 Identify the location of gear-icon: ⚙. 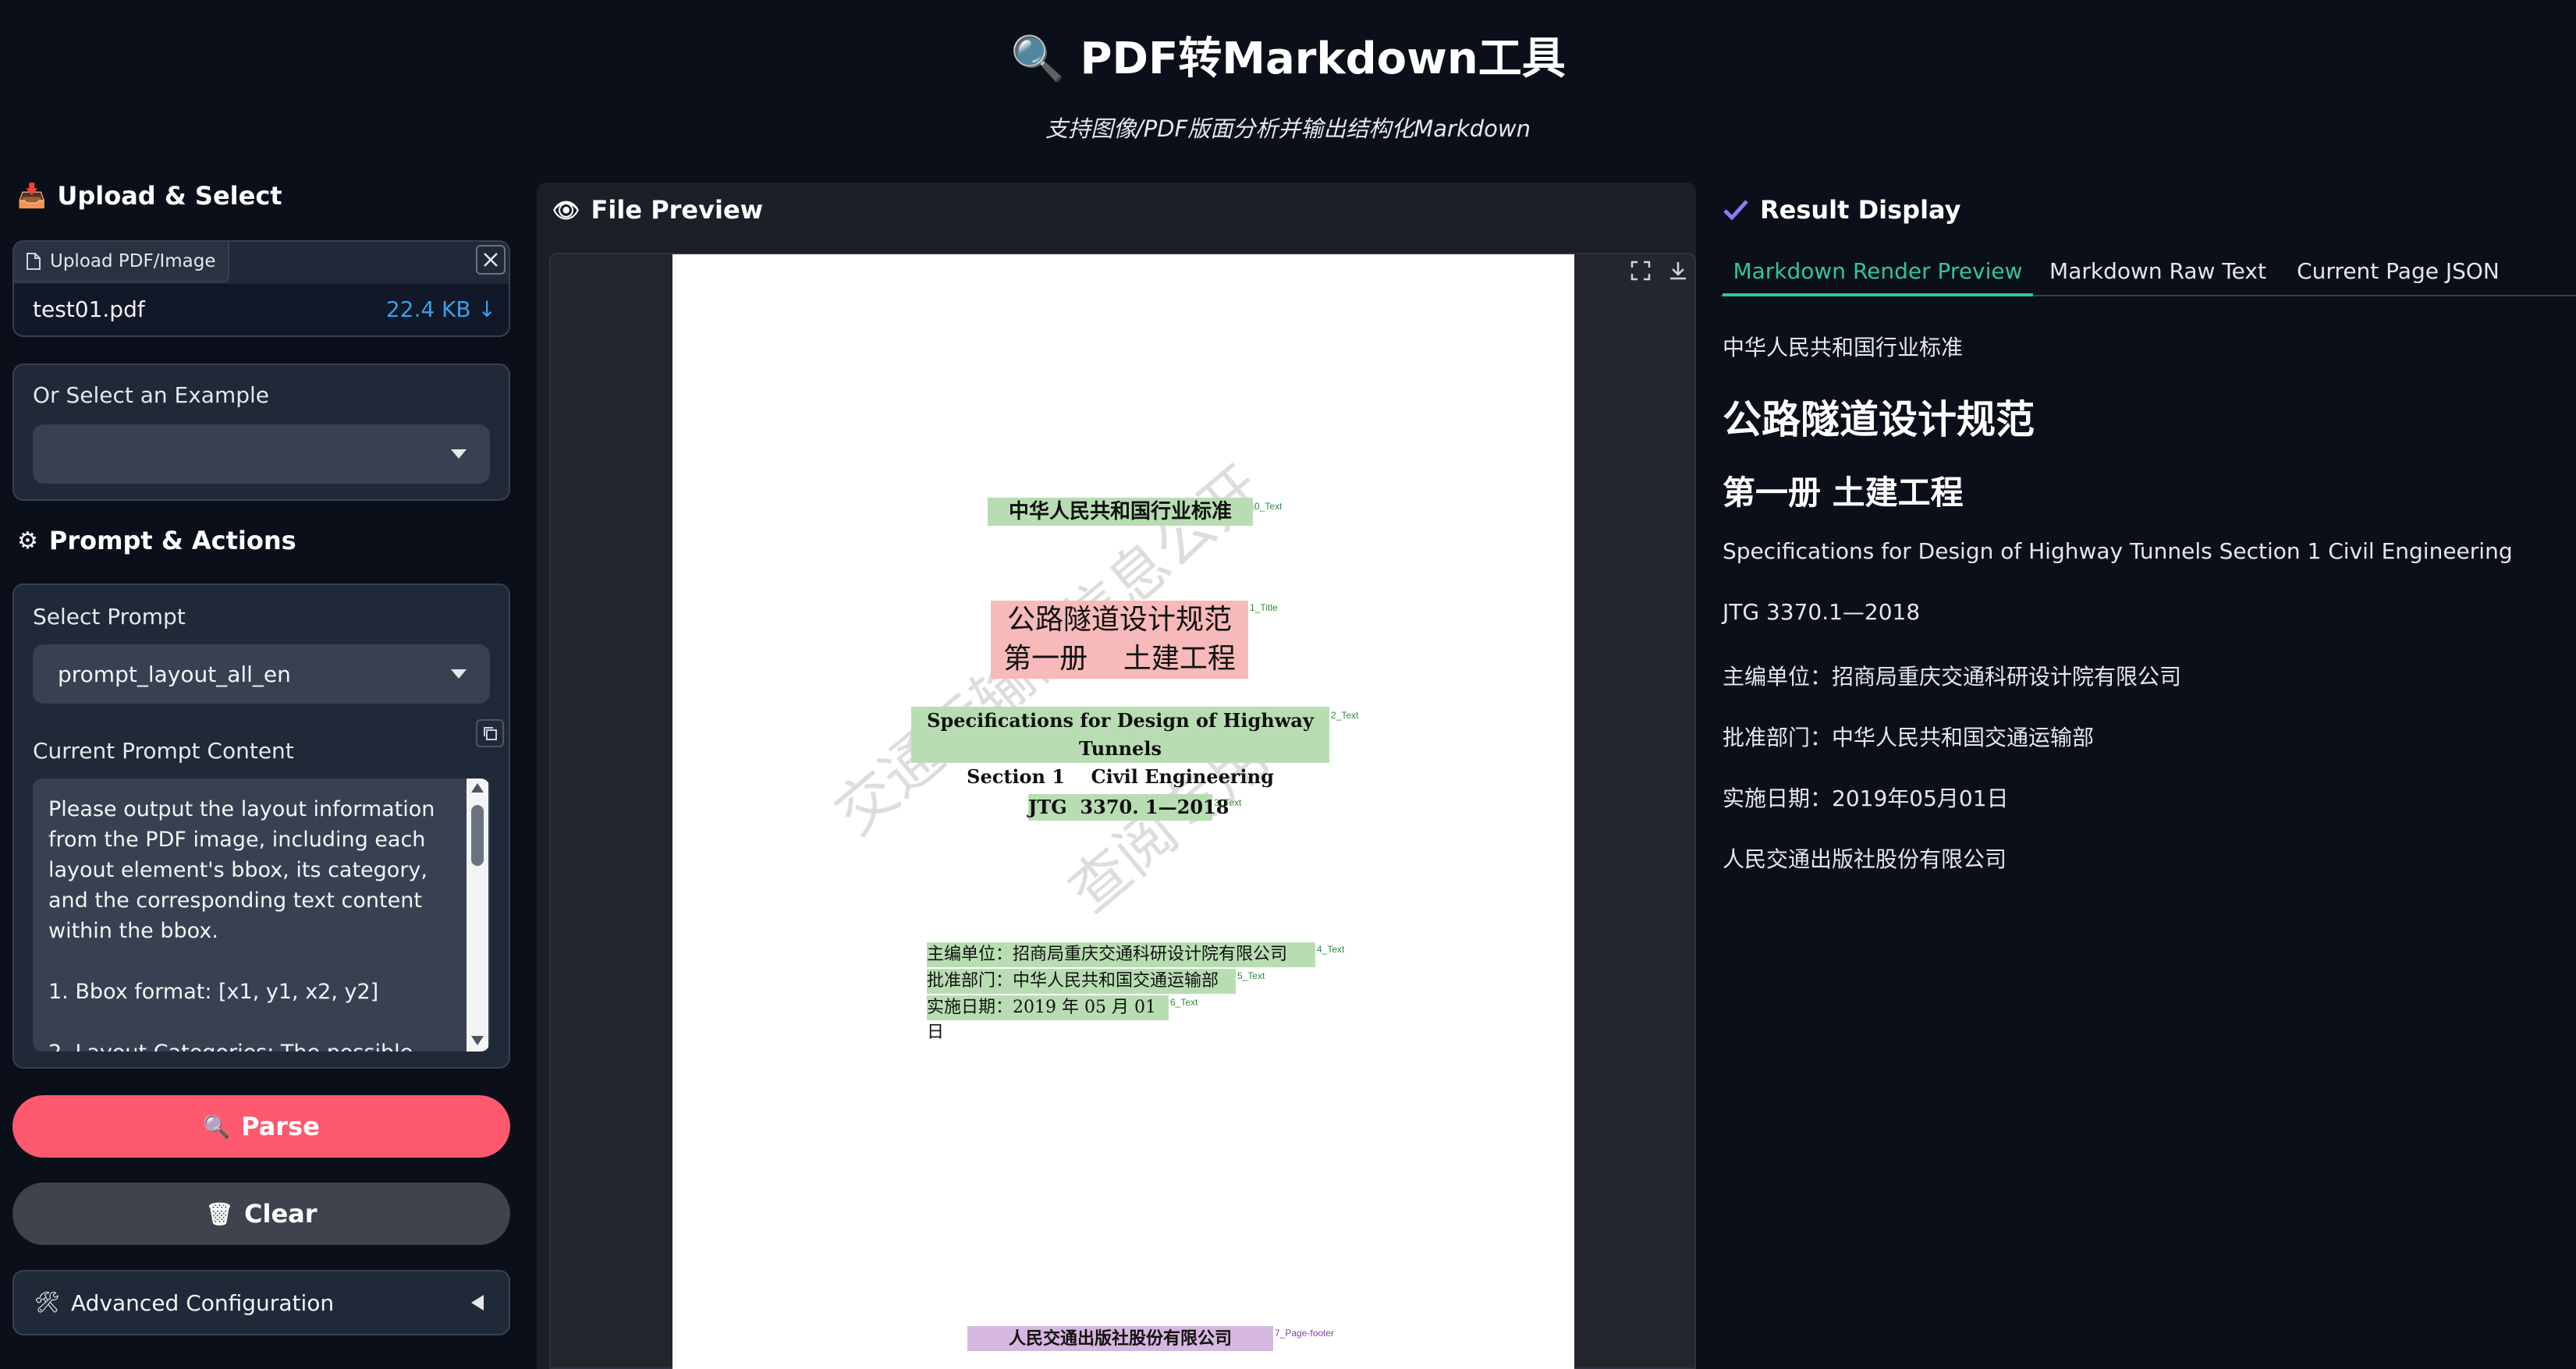
(27, 541).